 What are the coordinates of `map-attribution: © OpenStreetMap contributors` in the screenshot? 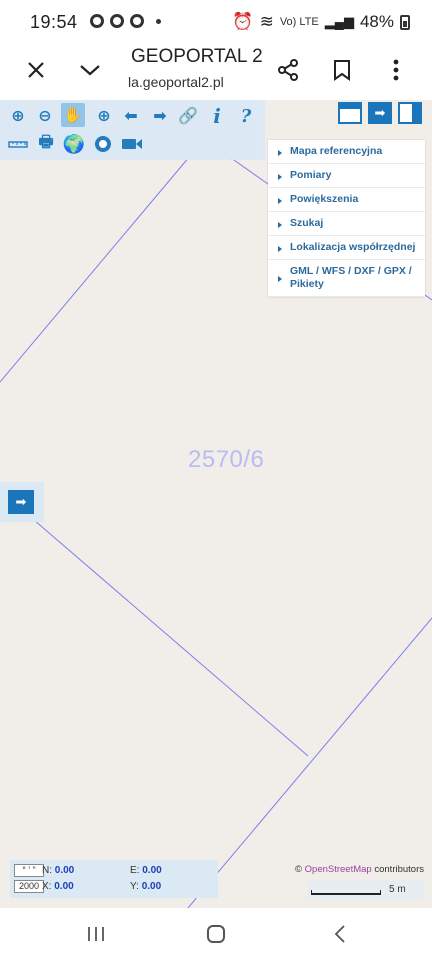 It's located at (359, 869).